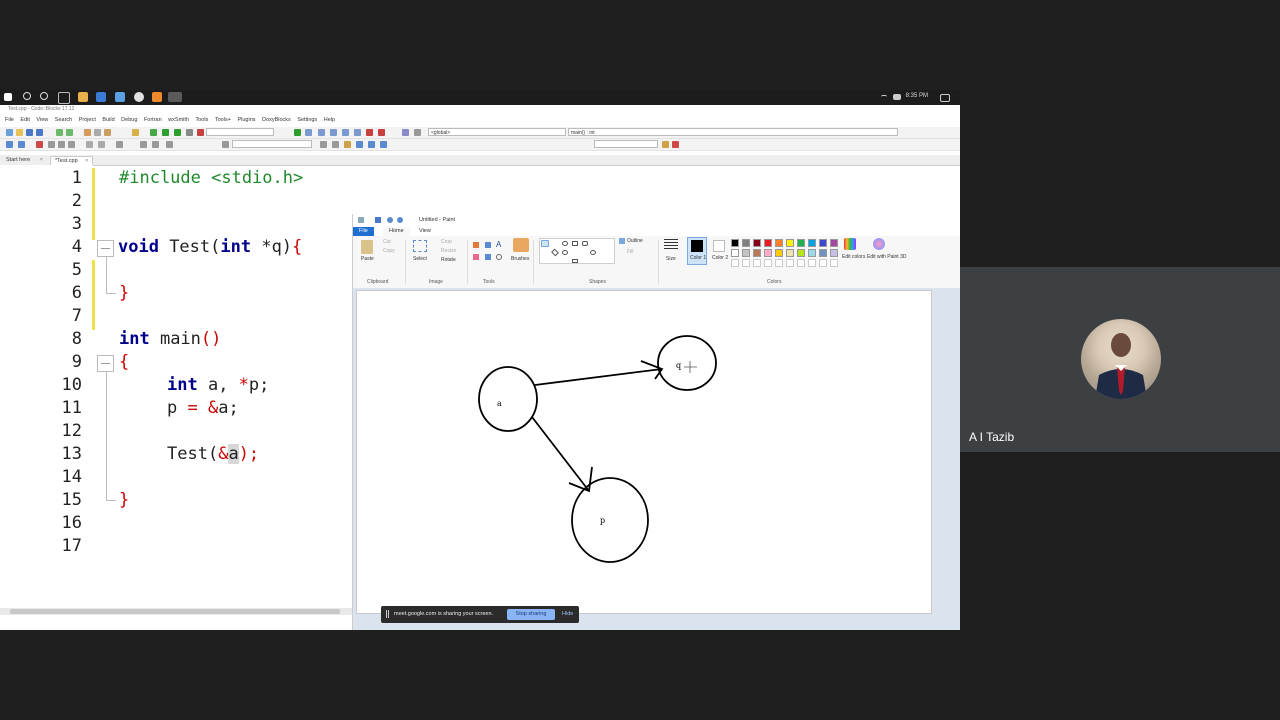 The image size is (1280, 720). I want to click on forward-icon, so click(21, 144).